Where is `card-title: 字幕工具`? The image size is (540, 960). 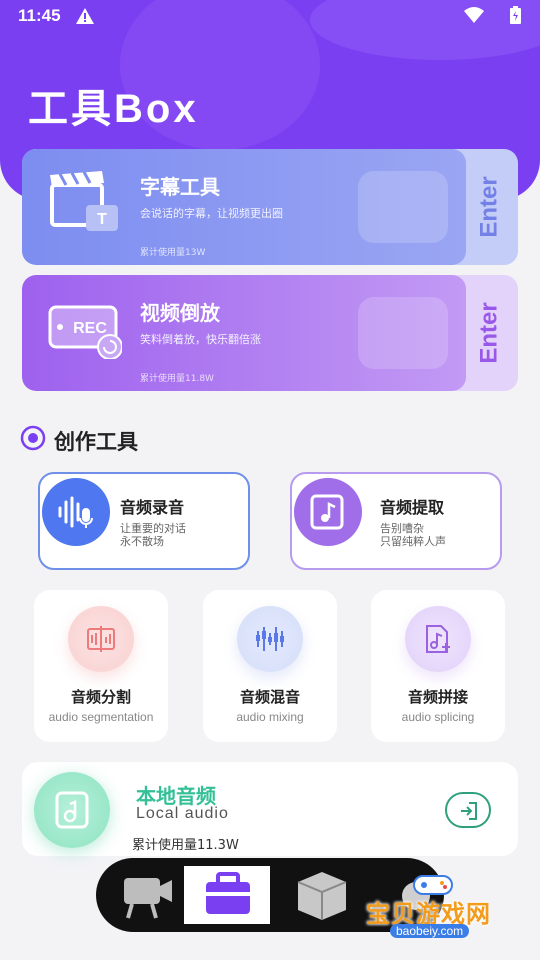
card-title: 字幕工具 is located at coordinates (180, 187).